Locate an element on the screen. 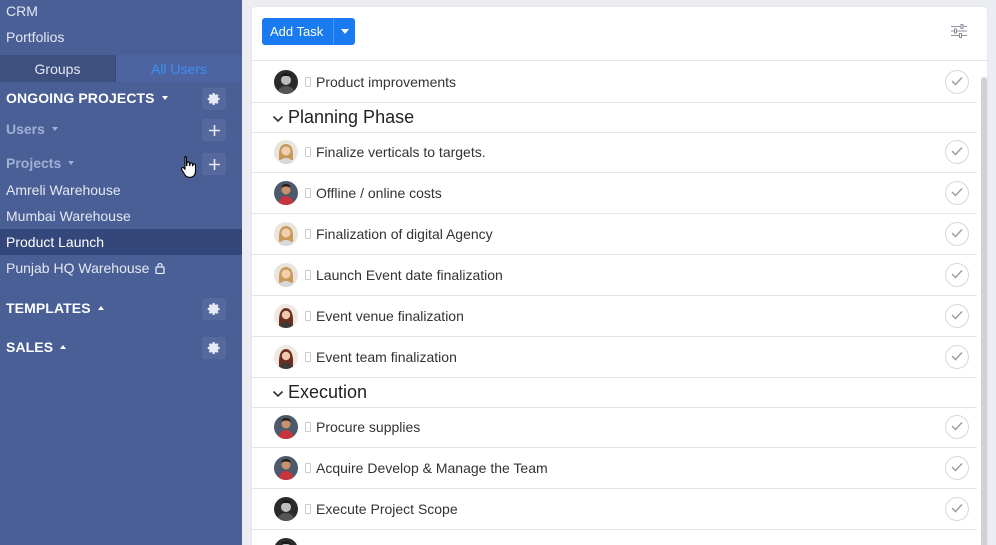  tab-groups: Groups is located at coordinates (58, 68).